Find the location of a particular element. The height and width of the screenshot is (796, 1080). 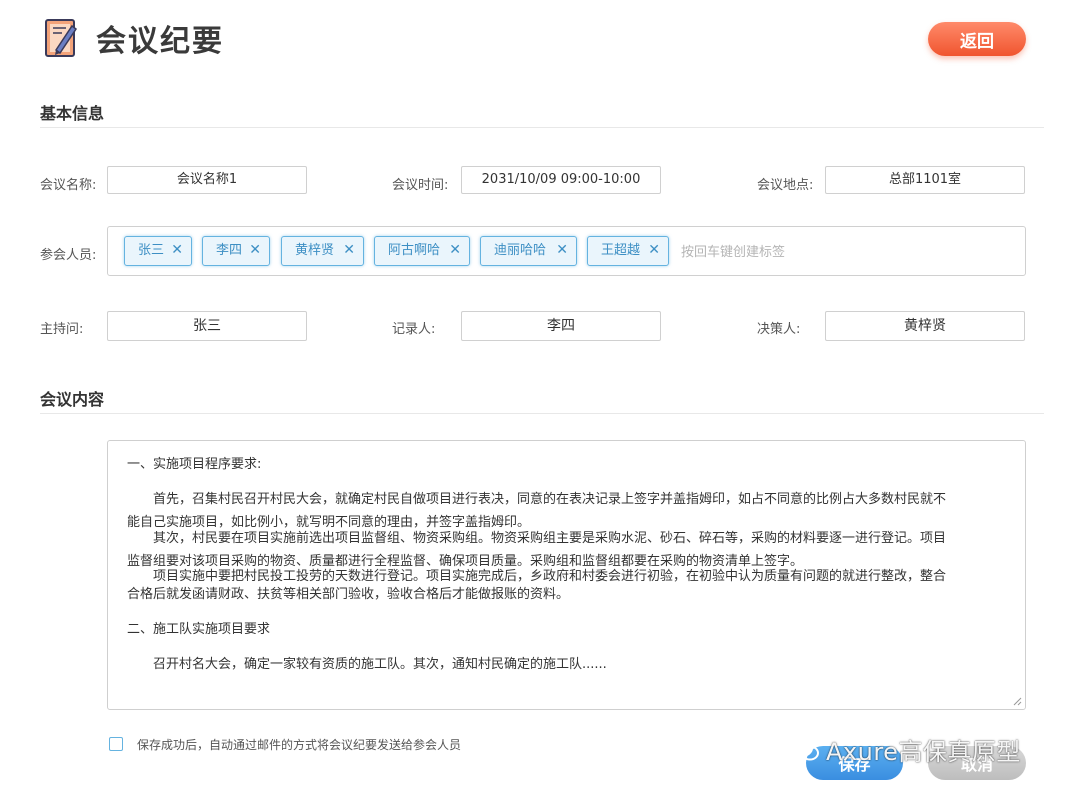

attendee-tag: 阿古啊哈 ✕ is located at coordinates (422, 251).